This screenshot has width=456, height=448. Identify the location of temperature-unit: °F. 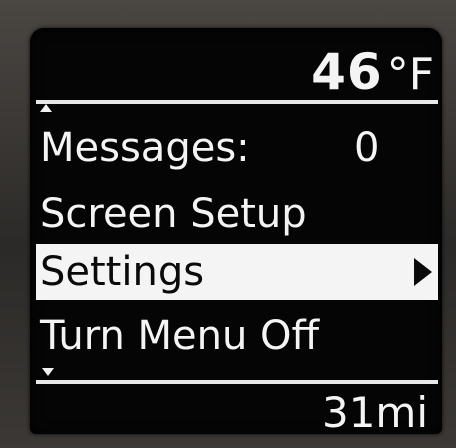
(410, 74).